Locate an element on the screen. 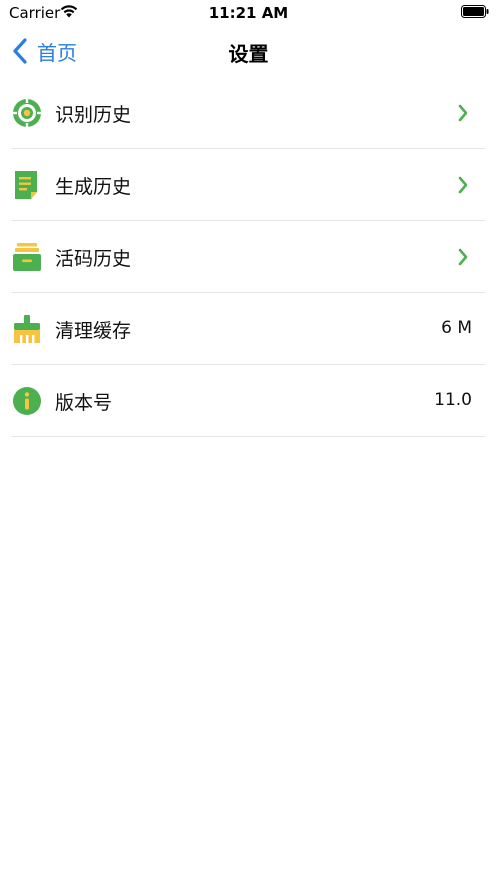 This screenshot has width=497, height=883. settings-row-version: 版本号 11.0 is located at coordinates (248, 401).